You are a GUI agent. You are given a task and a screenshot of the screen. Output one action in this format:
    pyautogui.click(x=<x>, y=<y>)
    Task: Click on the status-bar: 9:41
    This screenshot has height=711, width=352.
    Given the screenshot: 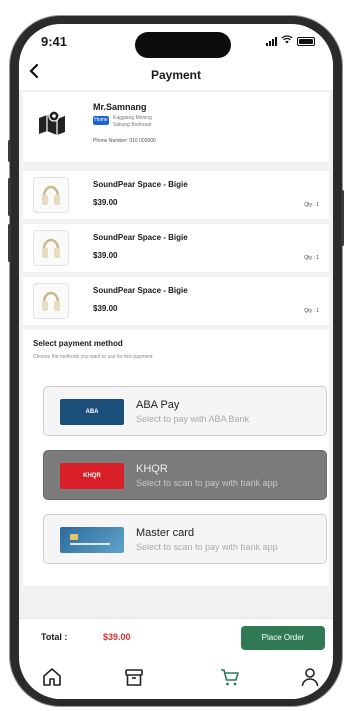 What is the action you would take?
    pyautogui.click(x=176, y=42)
    